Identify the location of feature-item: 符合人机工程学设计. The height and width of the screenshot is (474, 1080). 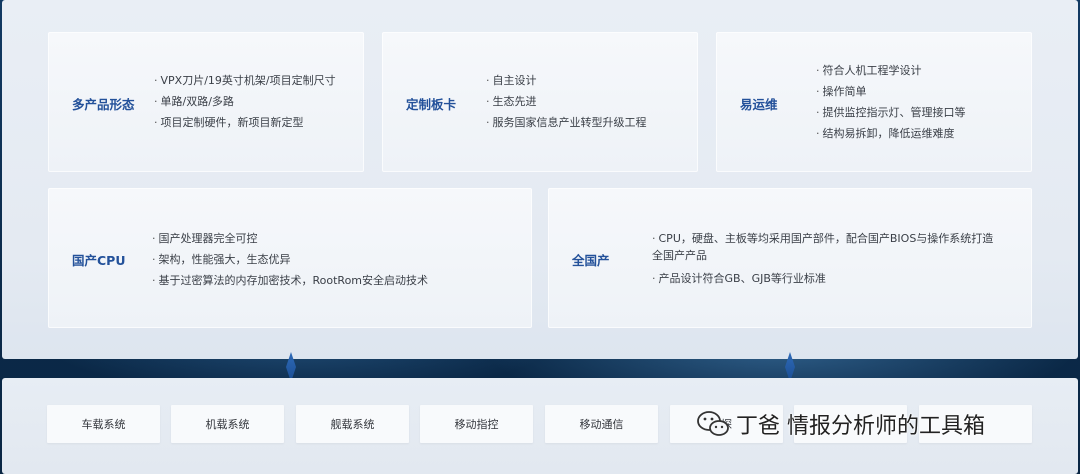
(891, 70).